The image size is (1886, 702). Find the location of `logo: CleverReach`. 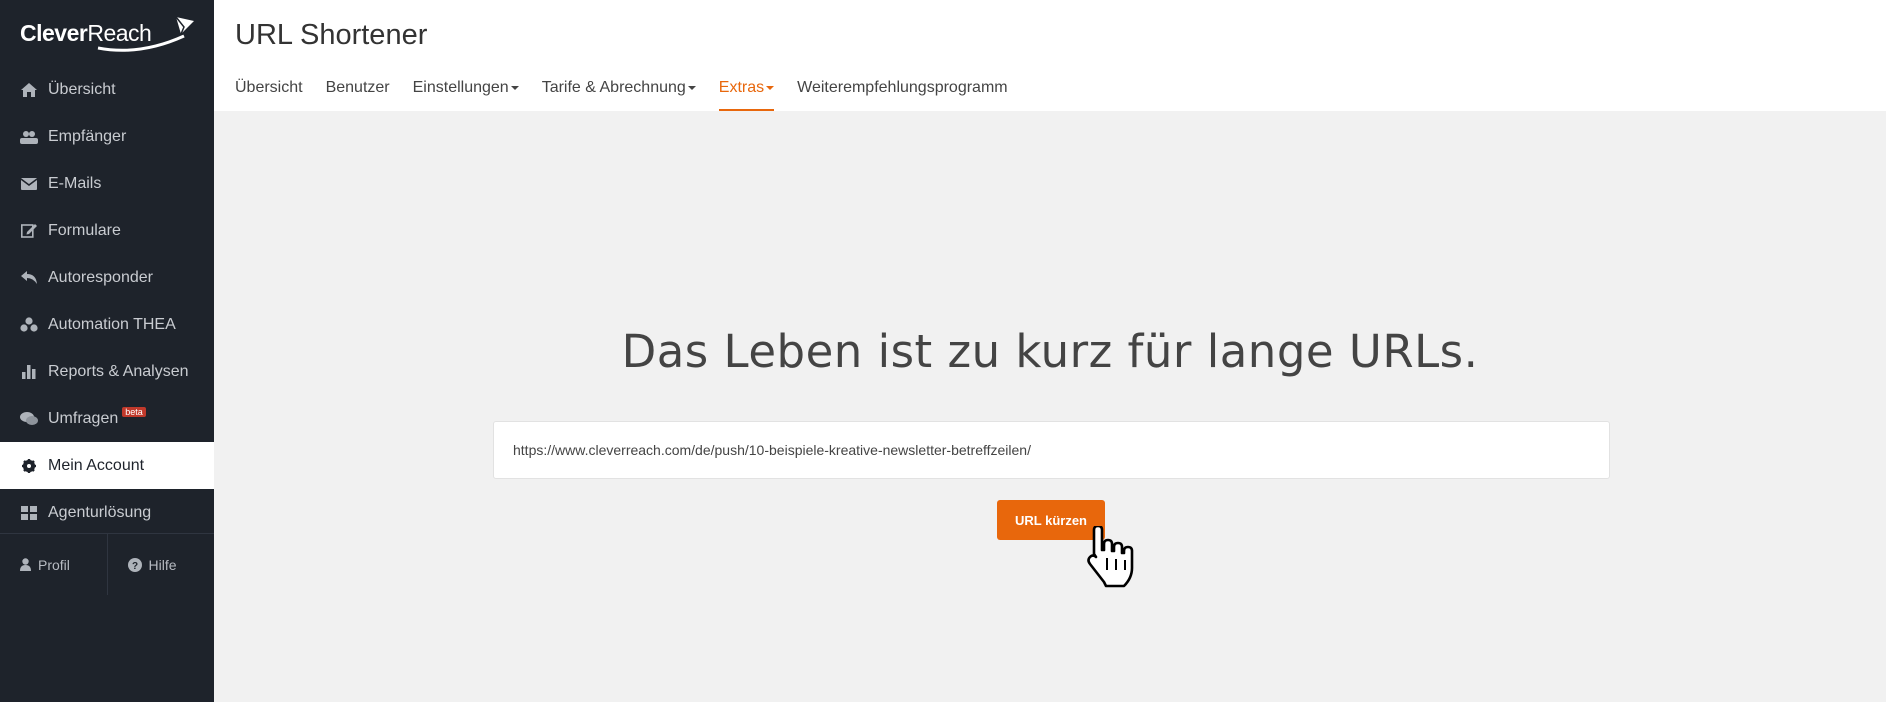

logo: CleverReach is located at coordinates (107, 33).